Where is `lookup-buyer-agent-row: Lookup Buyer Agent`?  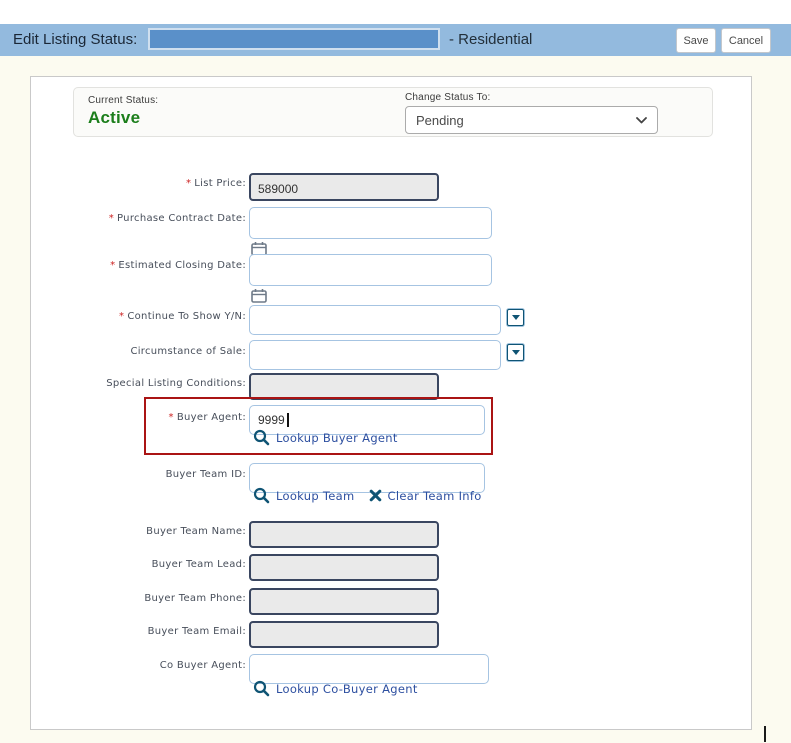 lookup-buyer-agent-row: Lookup Buyer Agent is located at coordinates (325, 437).